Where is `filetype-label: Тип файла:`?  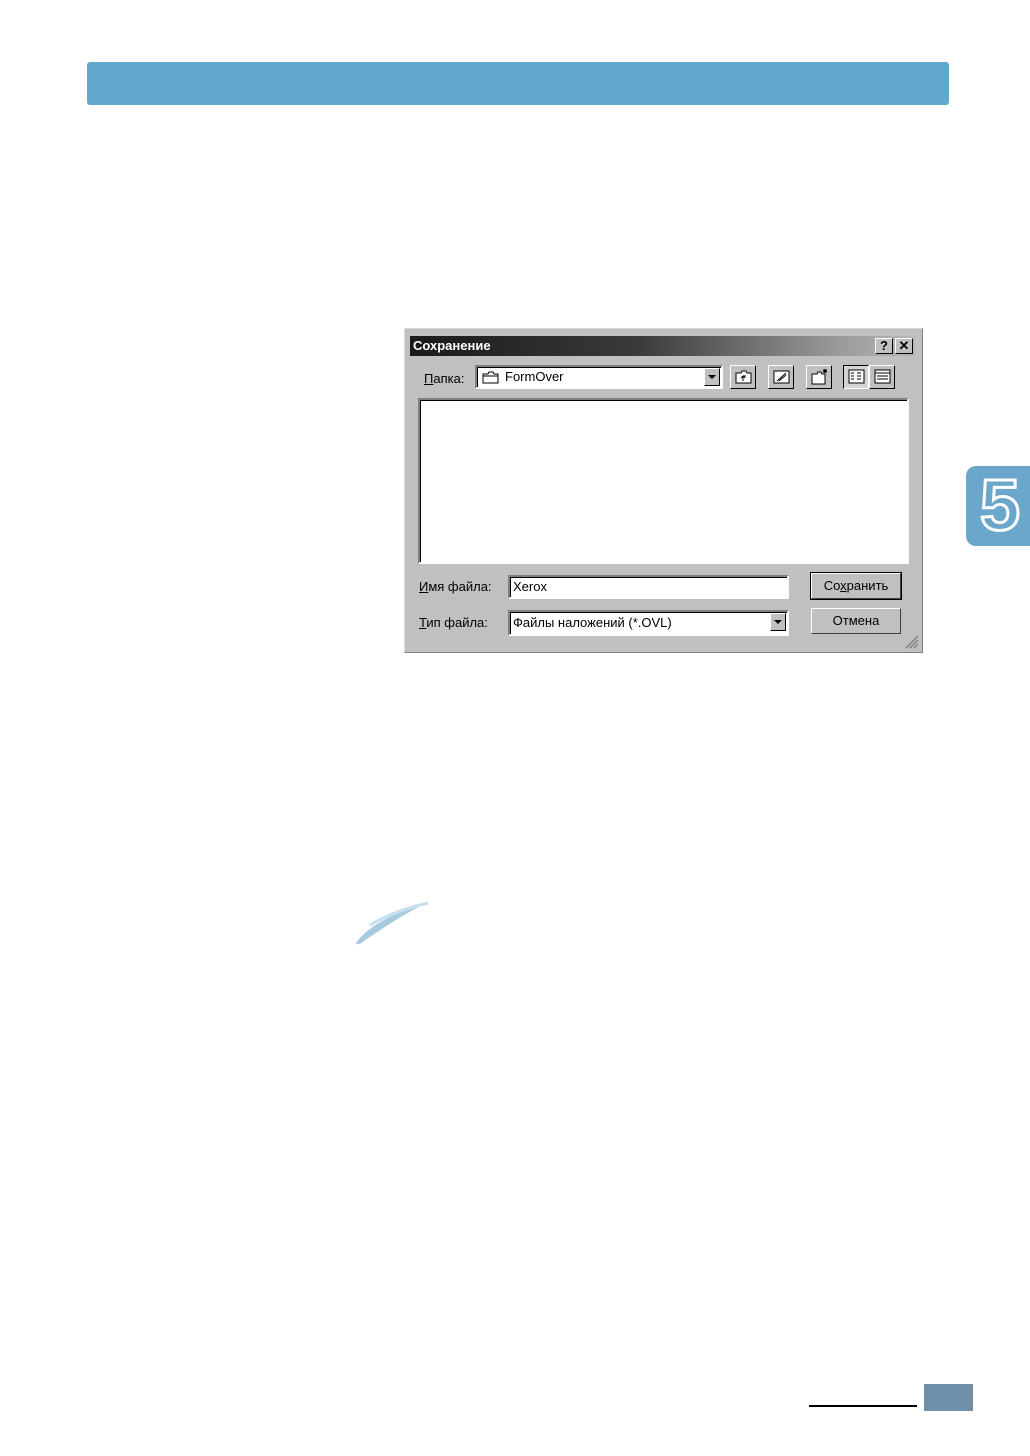
filetype-label: Тип файла: is located at coordinates (453, 622).